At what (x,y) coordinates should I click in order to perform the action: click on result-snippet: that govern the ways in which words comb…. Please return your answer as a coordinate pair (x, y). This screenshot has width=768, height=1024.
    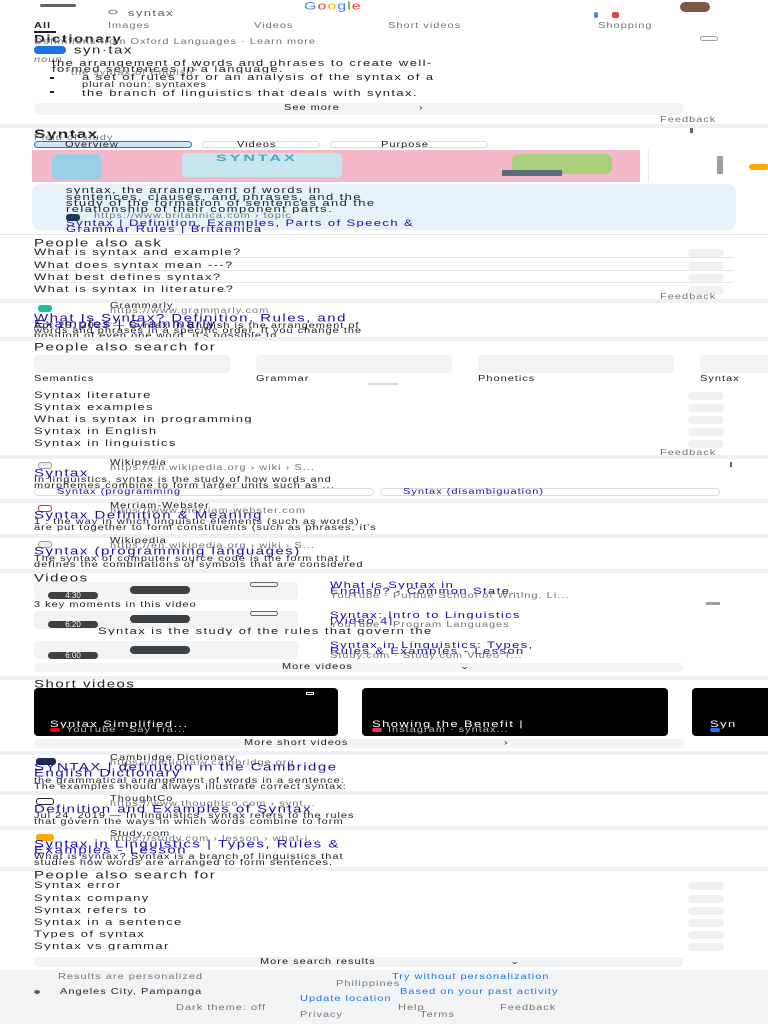
    Looking at the image, I should click on (189, 822).